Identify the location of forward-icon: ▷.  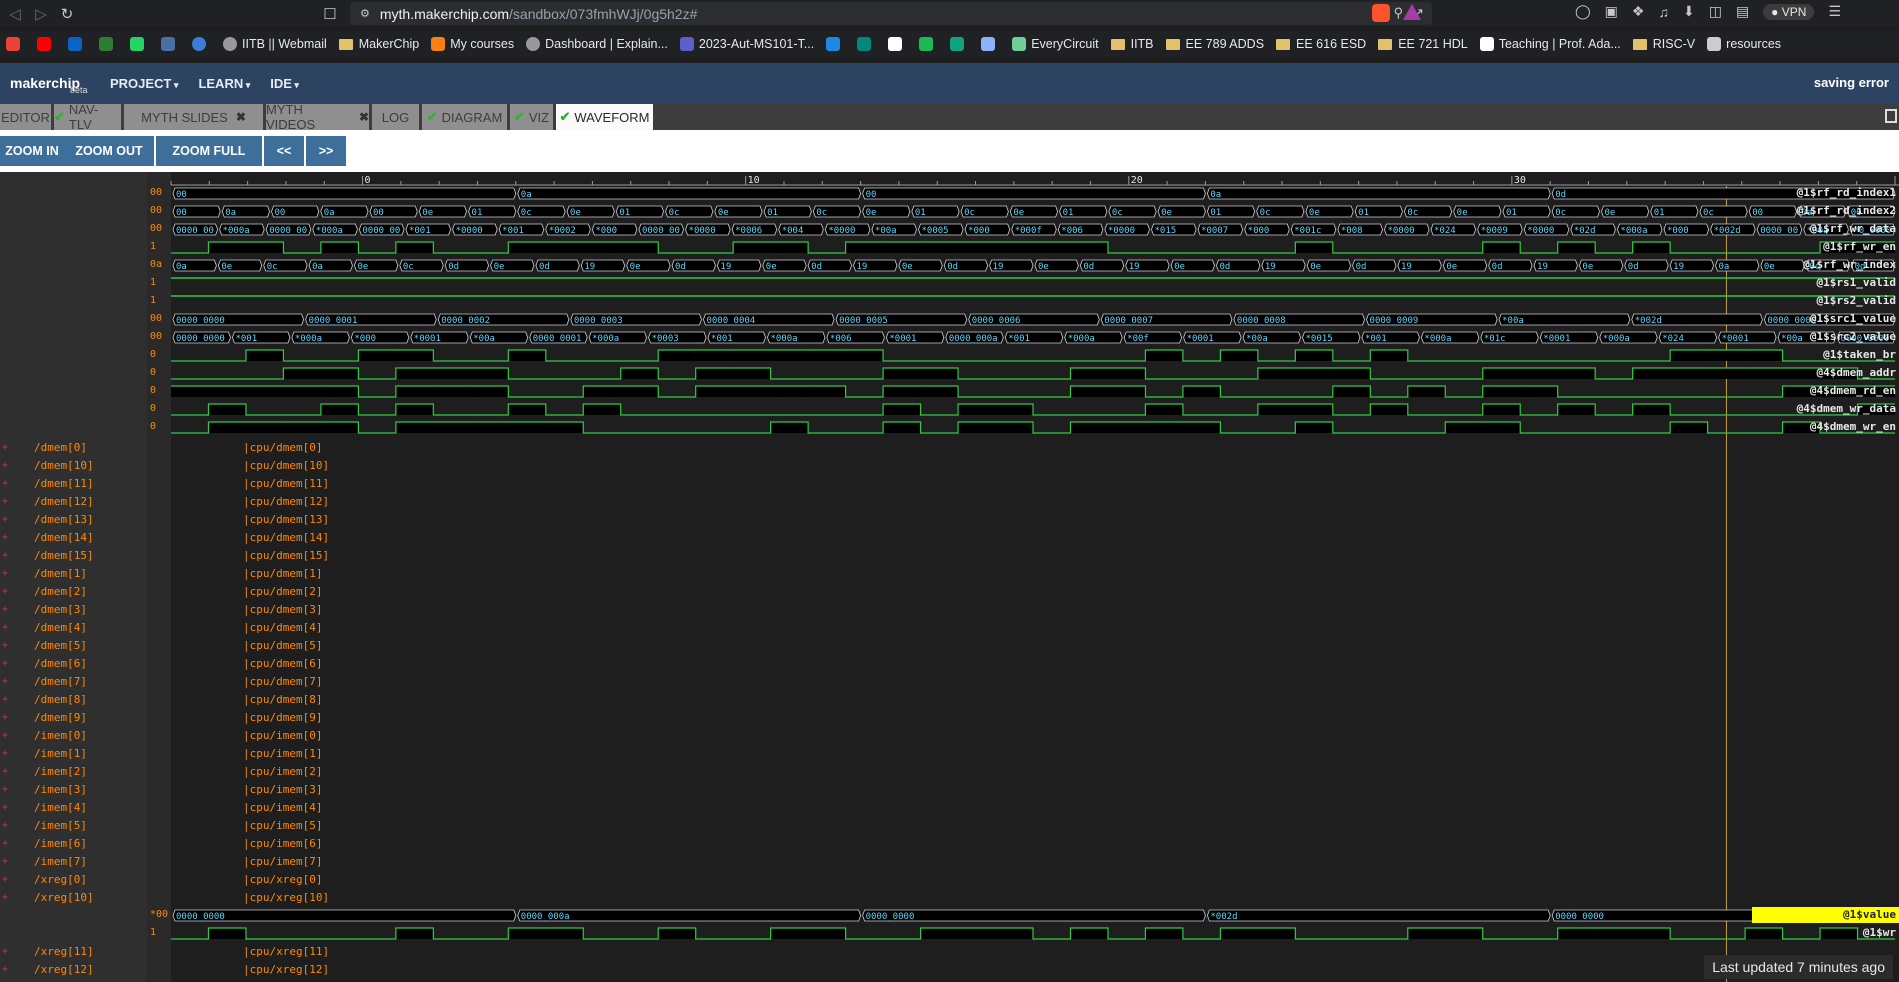
(41, 14).